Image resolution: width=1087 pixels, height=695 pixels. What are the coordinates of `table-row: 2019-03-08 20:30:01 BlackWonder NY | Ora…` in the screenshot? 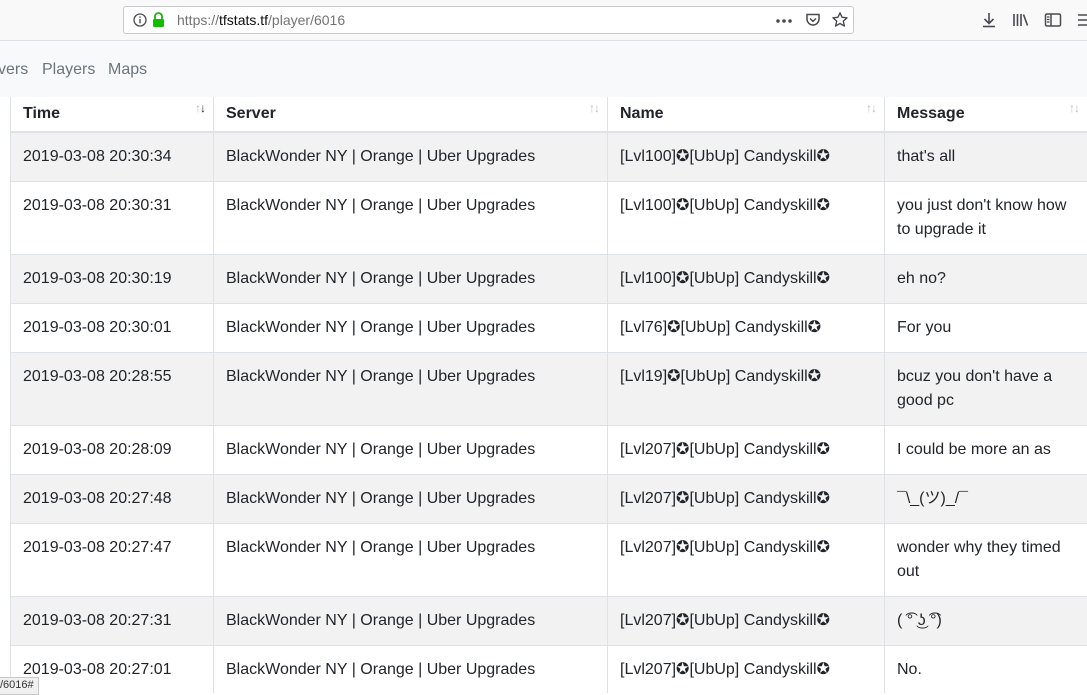 It's located at (549, 328).